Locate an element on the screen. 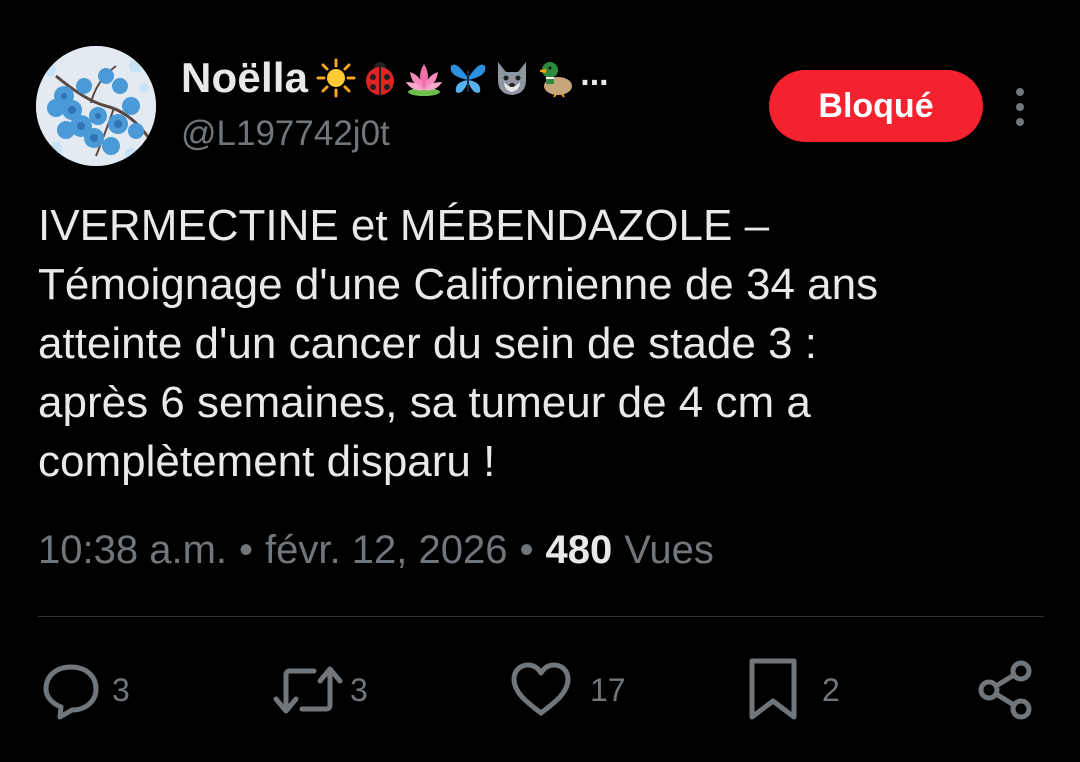 This screenshot has width=1080, height=762. display-name: Noëlla is located at coordinates (244, 78).